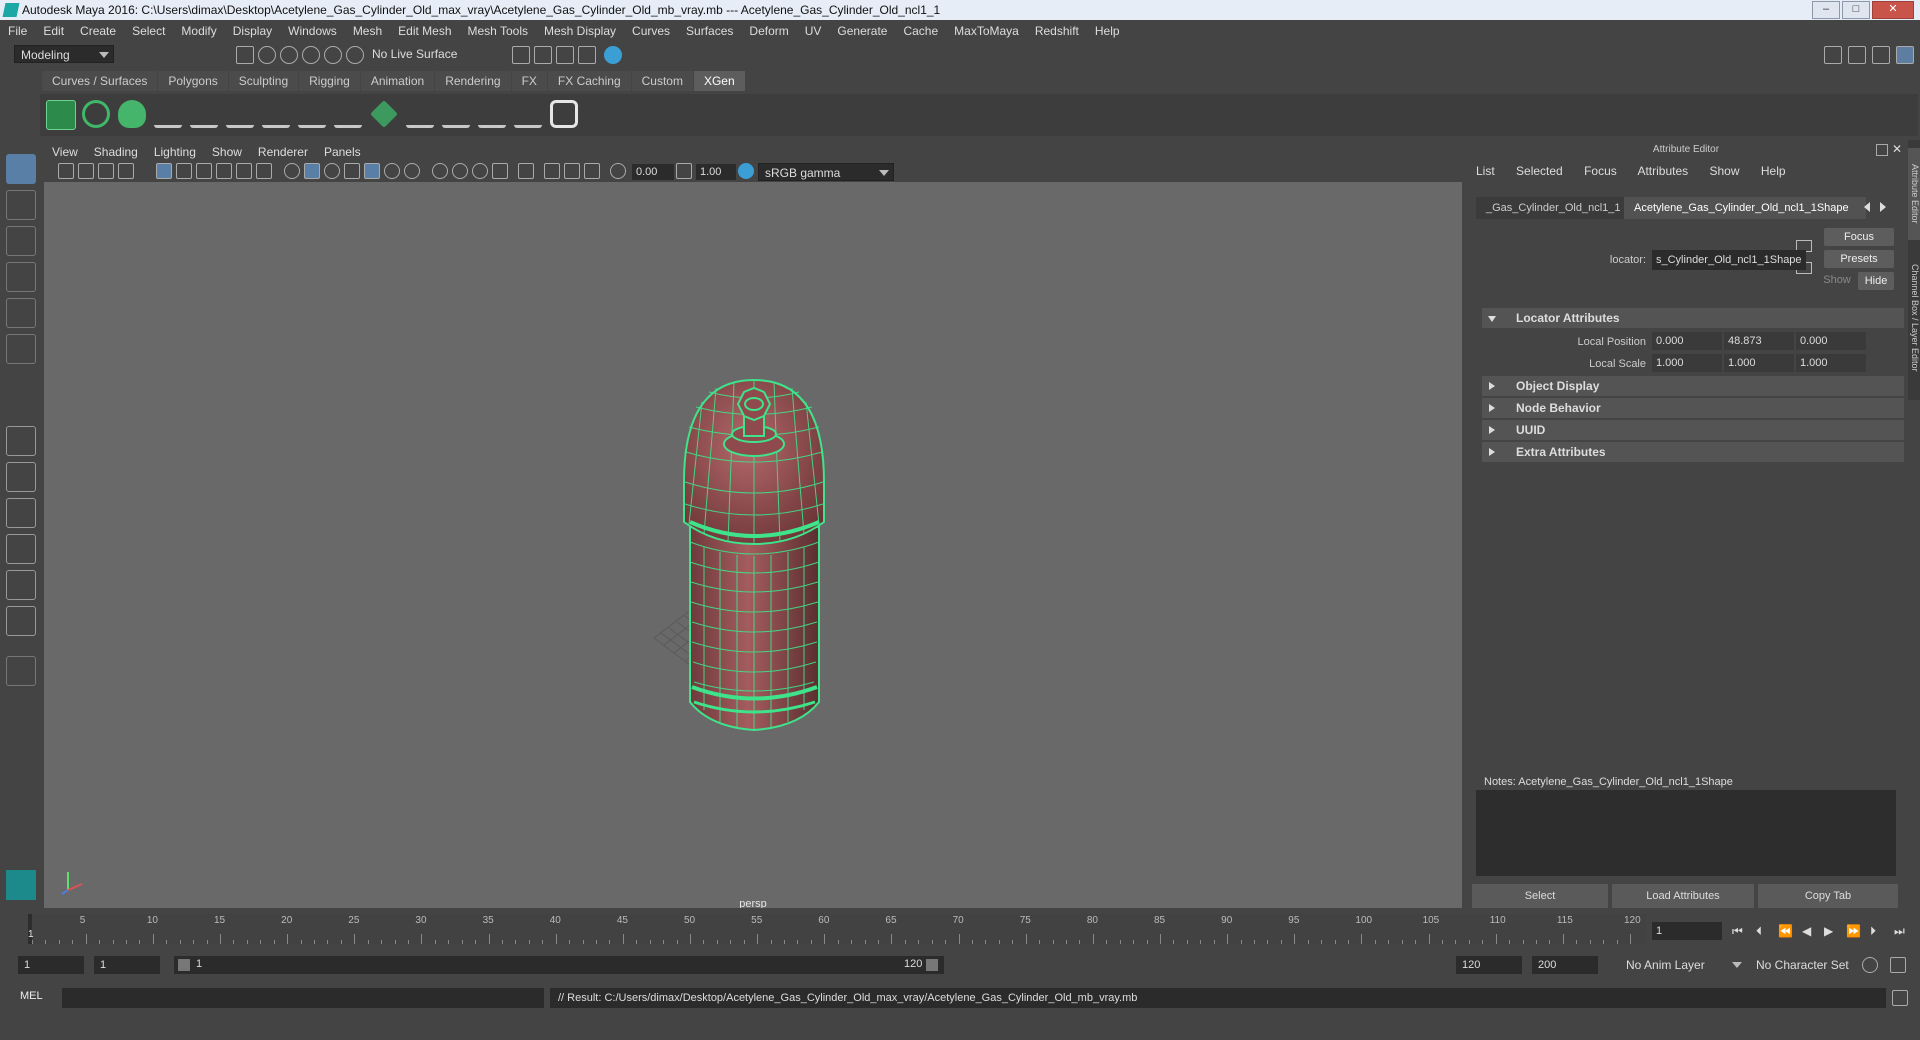  What do you see at coordinates (252, 31) in the screenshot?
I see `menu-display: Display` at bounding box center [252, 31].